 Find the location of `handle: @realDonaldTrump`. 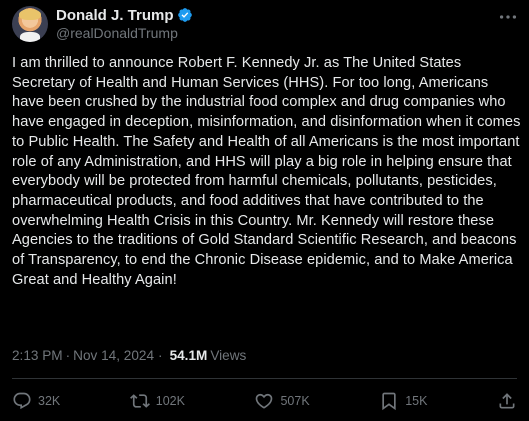

handle: @realDonaldTrump is located at coordinates (124, 33).